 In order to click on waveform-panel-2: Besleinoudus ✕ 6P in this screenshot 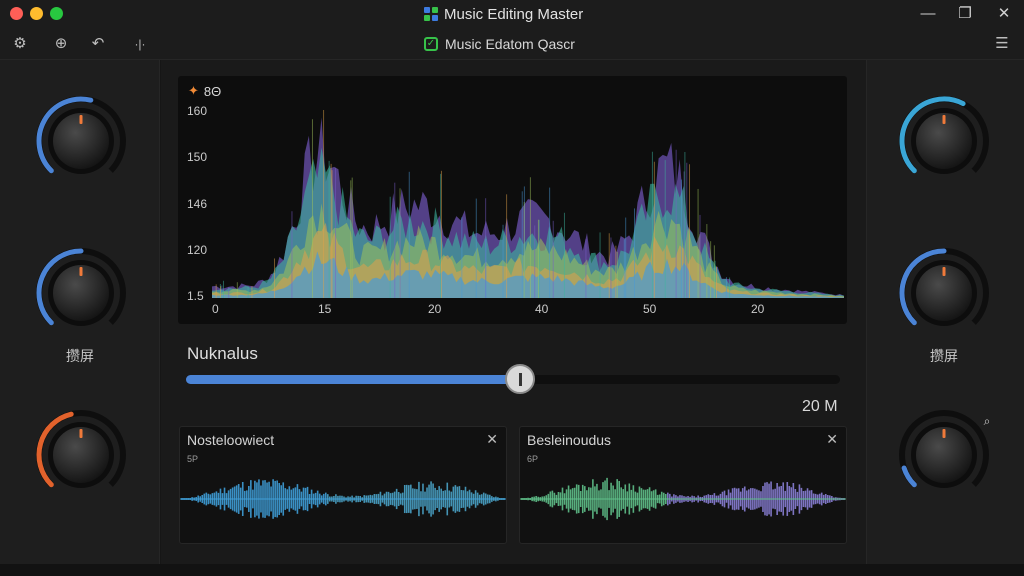, I will do `click(683, 485)`.